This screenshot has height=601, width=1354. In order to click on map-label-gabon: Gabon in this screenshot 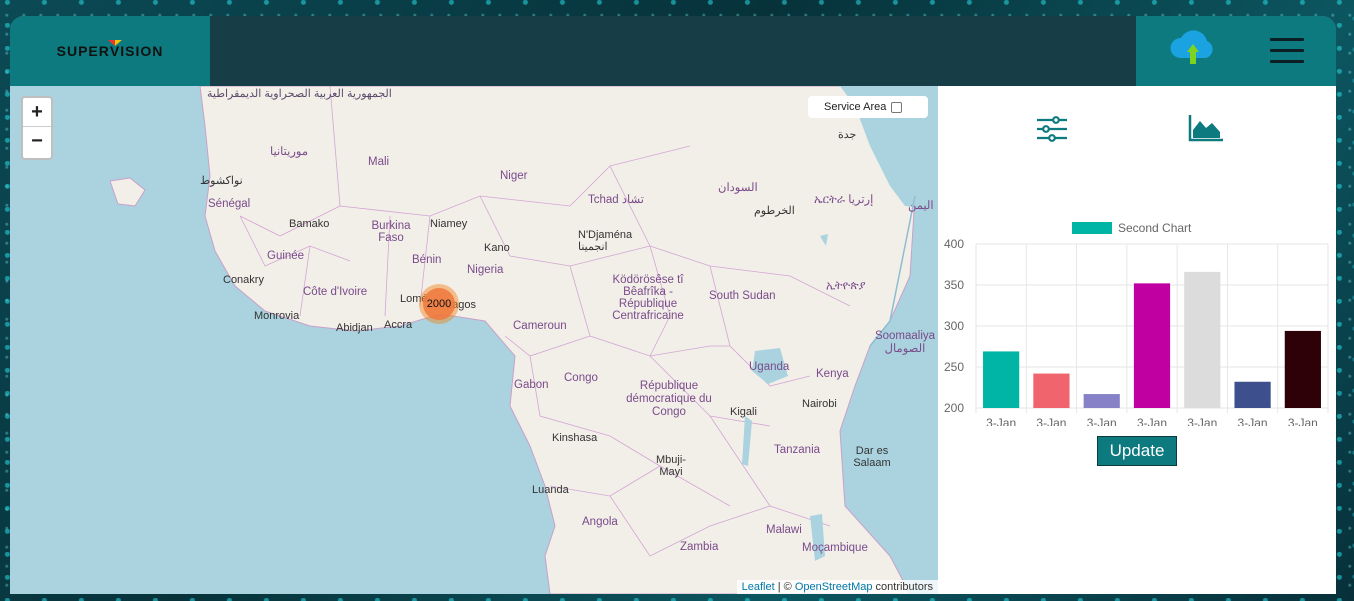, I will do `click(531, 385)`.